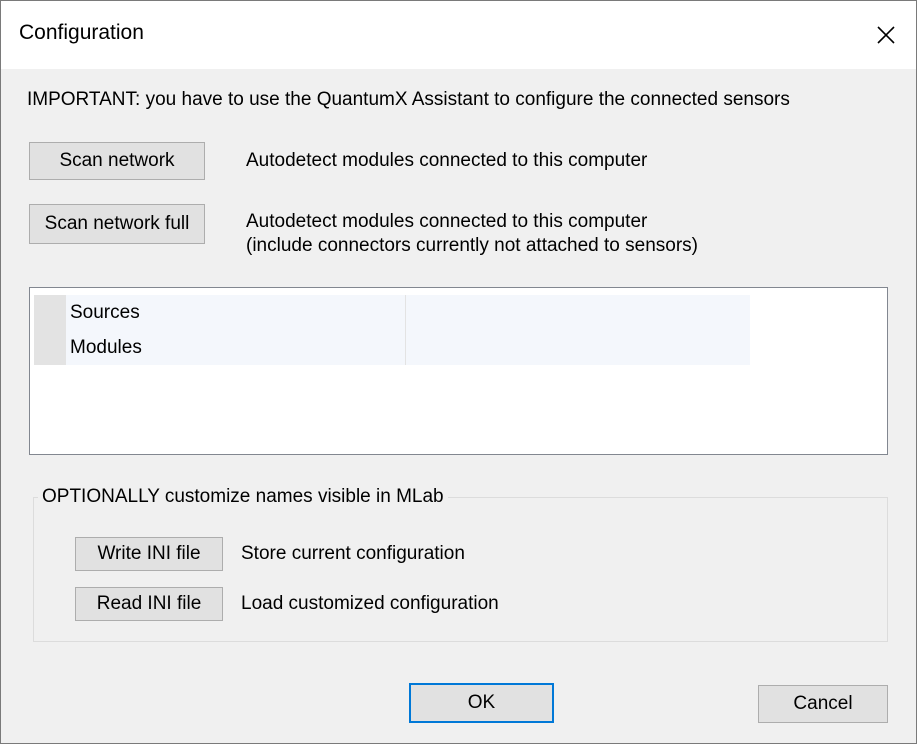 This screenshot has width=917, height=744. What do you see at coordinates (236, 312) in the screenshot?
I see `tree-row-name: Sources` at bounding box center [236, 312].